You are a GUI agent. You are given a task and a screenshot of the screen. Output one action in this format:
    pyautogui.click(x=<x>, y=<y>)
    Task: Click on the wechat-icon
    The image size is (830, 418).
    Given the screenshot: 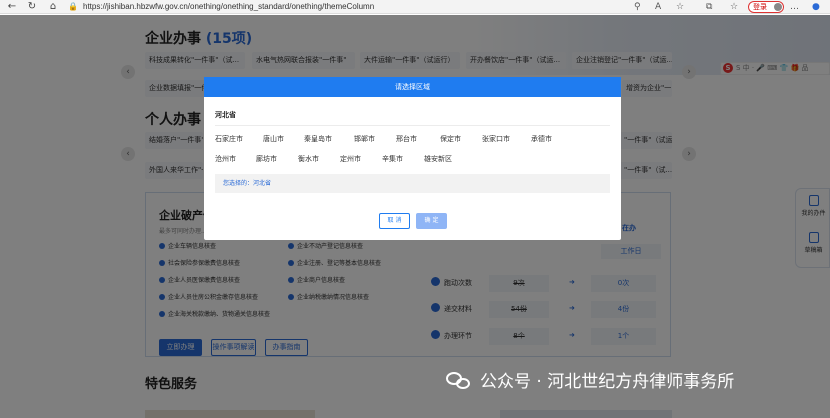 What is the action you would take?
    pyautogui.click(x=459, y=381)
    